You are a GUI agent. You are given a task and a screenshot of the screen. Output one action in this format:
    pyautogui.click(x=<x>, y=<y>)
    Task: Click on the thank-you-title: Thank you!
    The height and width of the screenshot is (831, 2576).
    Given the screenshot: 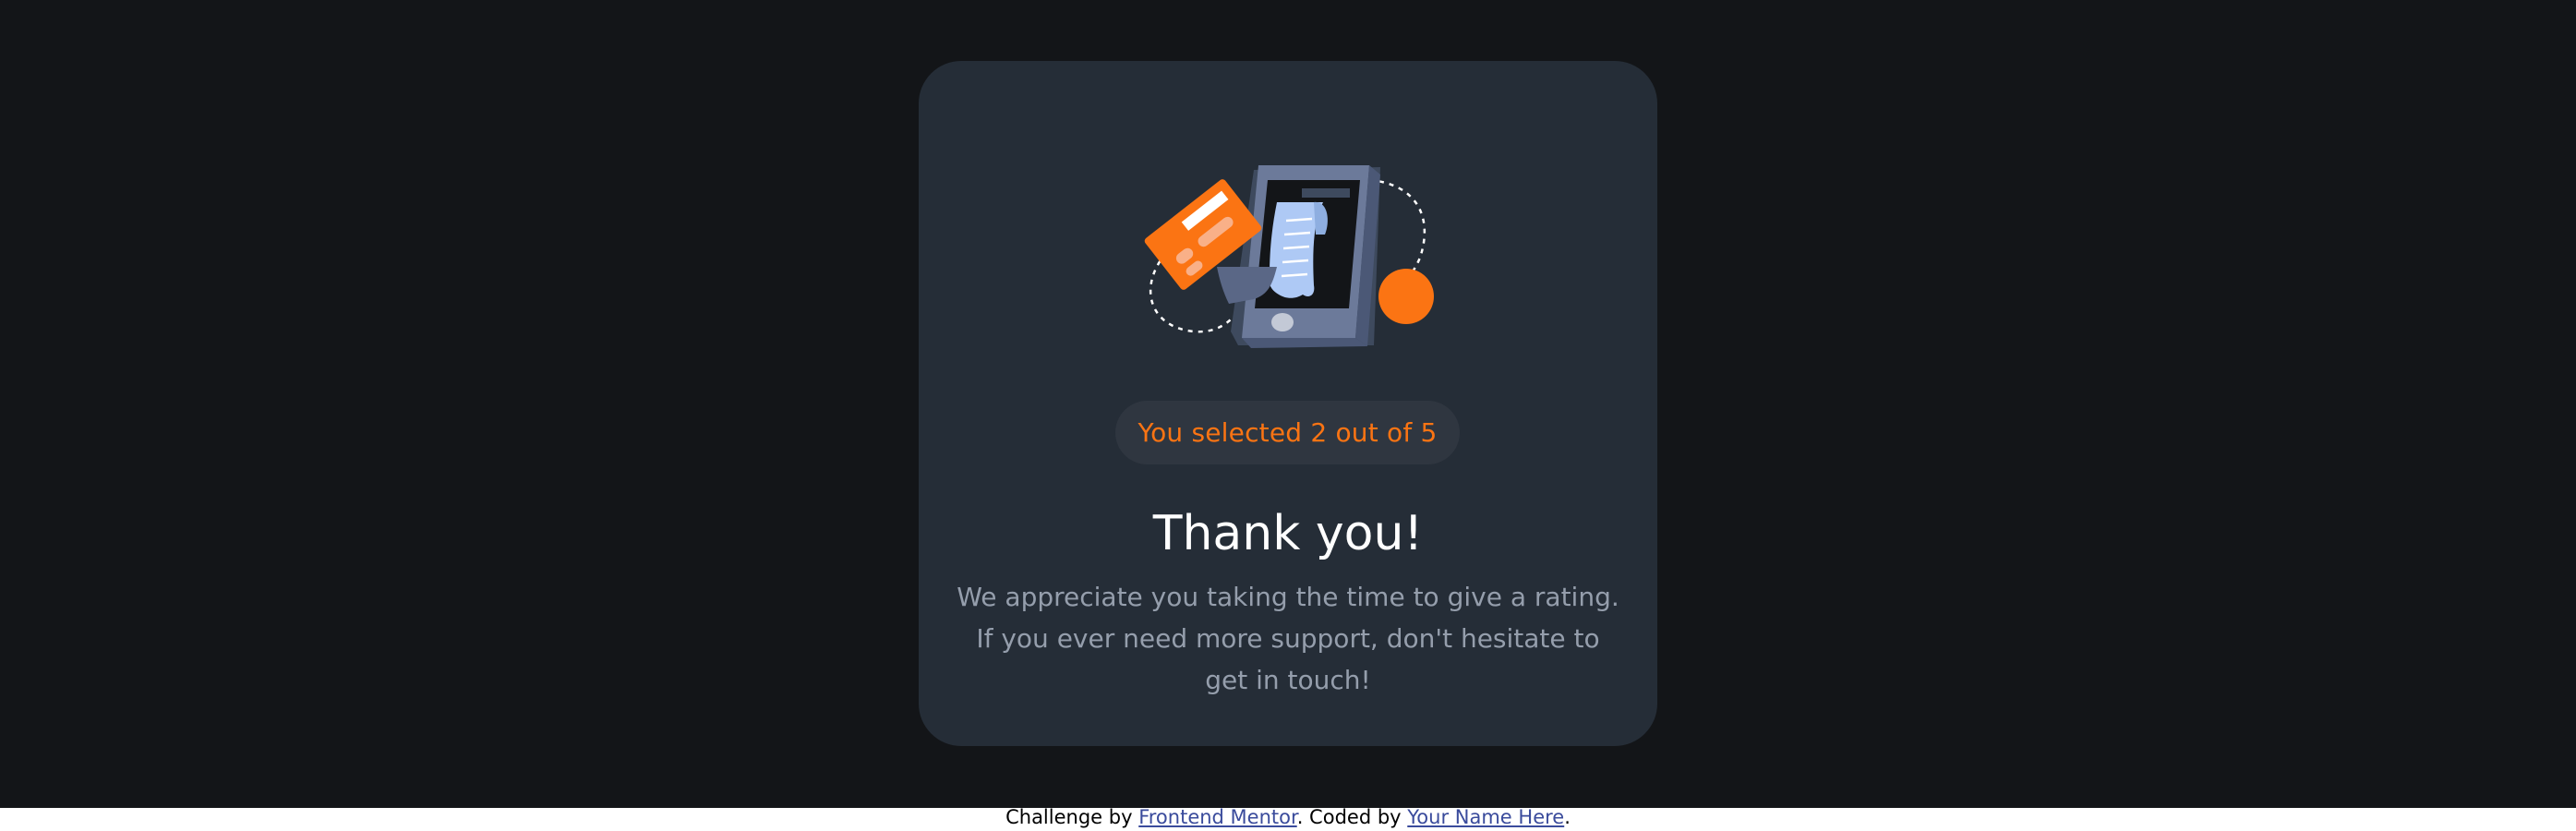 What is the action you would take?
    pyautogui.click(x=1288, y=533)
    